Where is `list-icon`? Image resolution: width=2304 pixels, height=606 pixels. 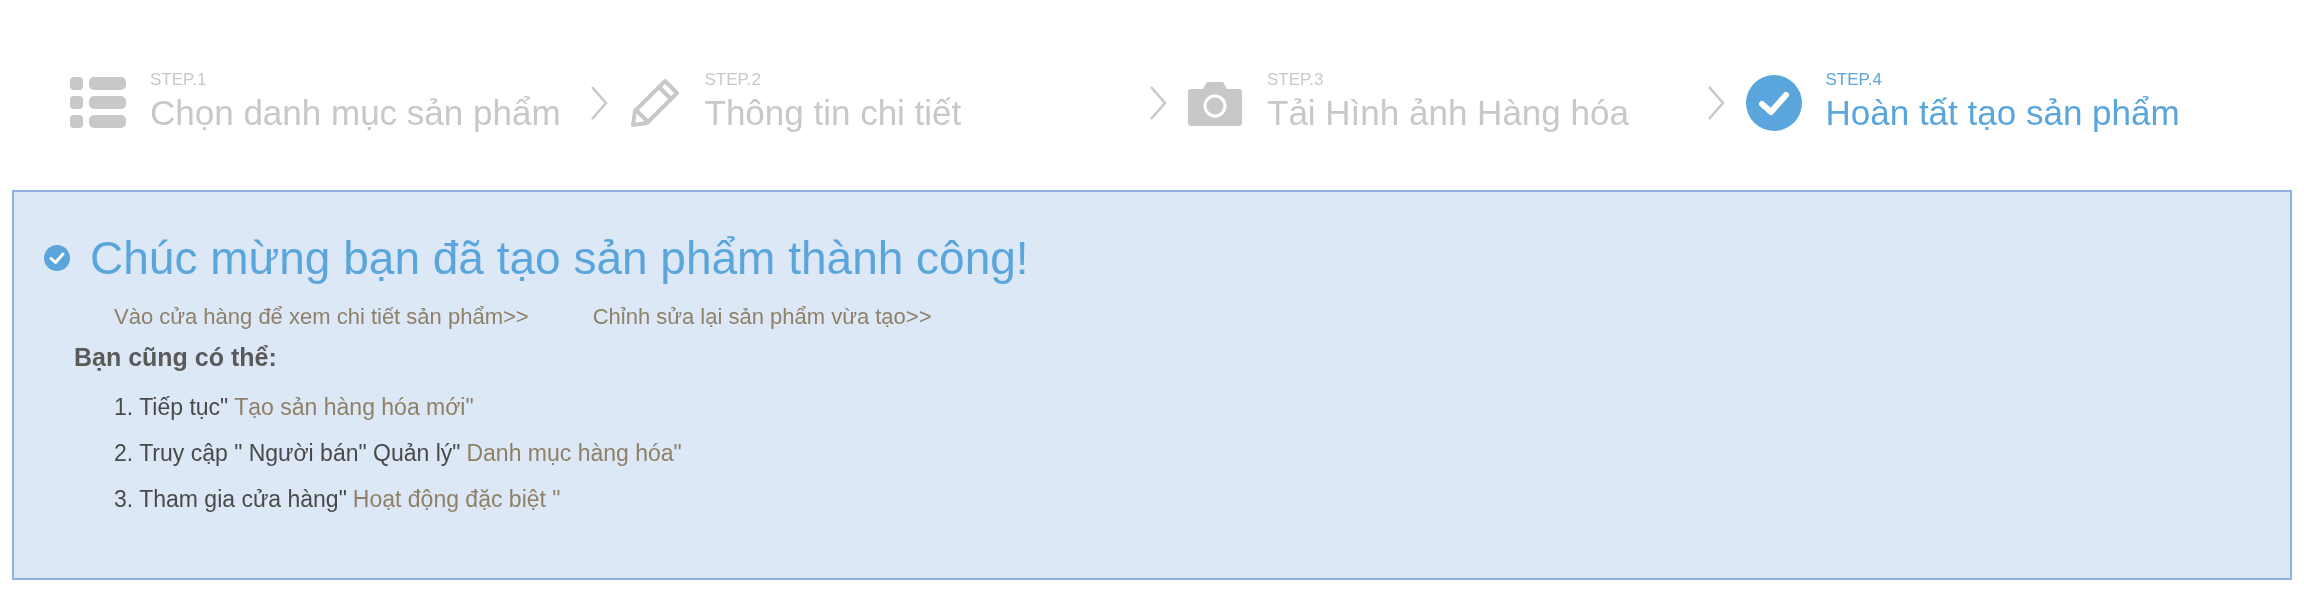
list-icon is located at coordinates (98, 103).